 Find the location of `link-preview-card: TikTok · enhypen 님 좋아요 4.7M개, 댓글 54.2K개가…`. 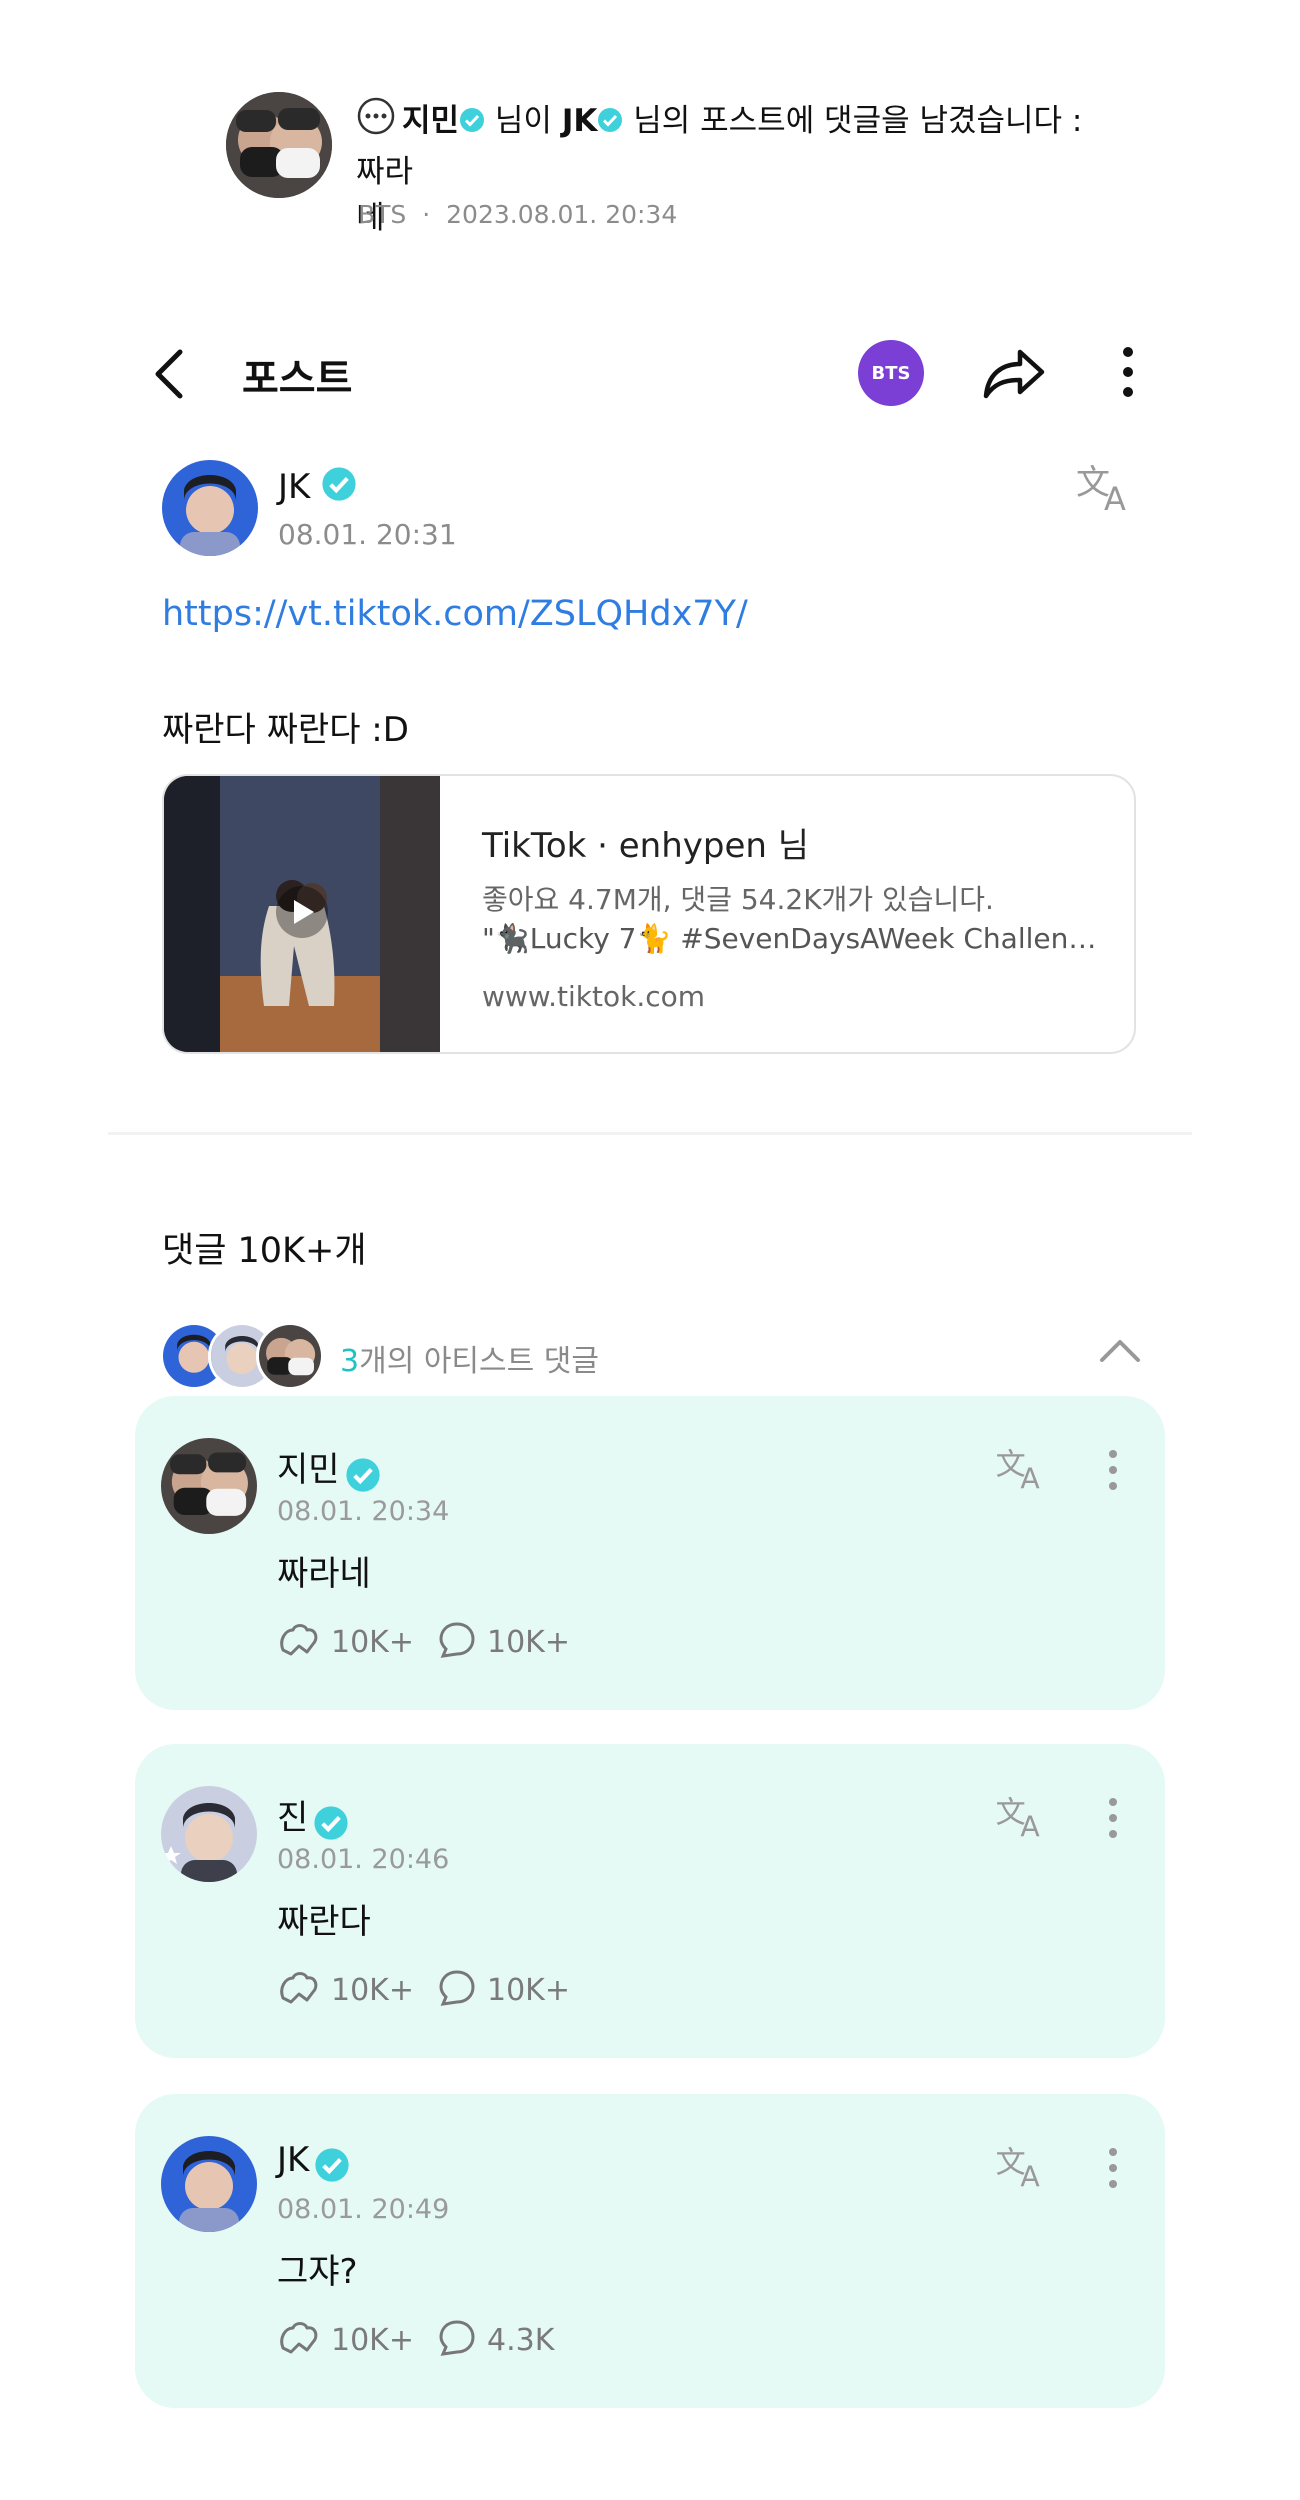

link-preview-card: TikTok · enhypen 님 좋아요 4.7M개, 댓글 54.2K개가… is located at coordinates (649, 914).